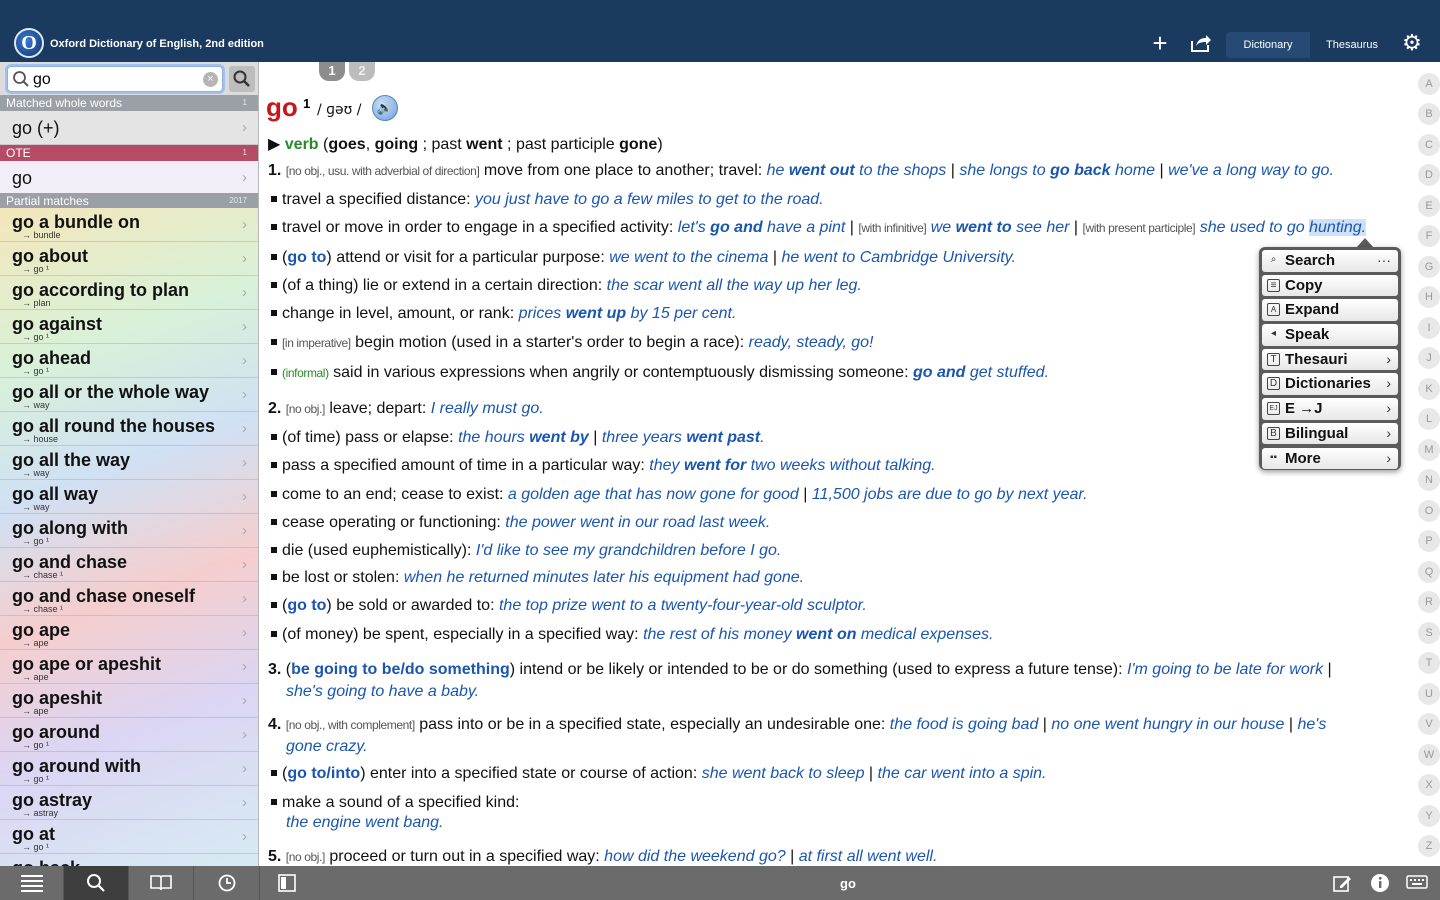  I want to click on menu-item-thesauri: T Thesauri ›, so click(1330, 359).